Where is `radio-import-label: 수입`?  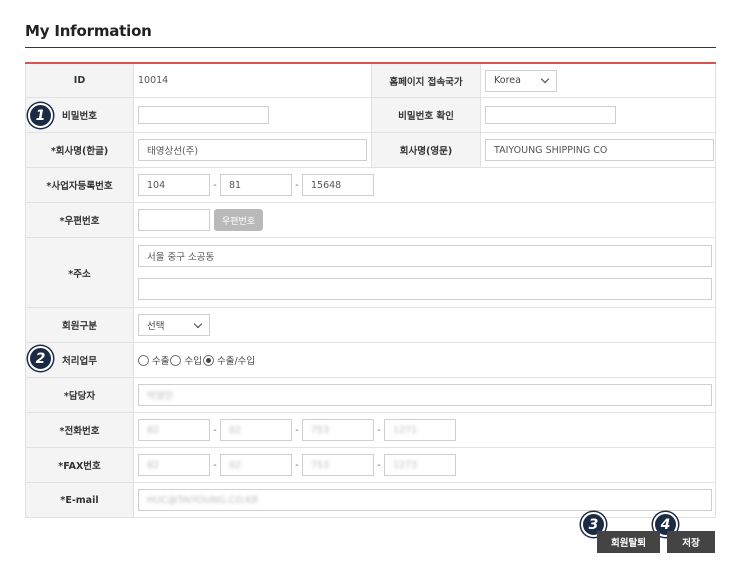 radio-import-label: 수입 is located at coordinates (193, 361).